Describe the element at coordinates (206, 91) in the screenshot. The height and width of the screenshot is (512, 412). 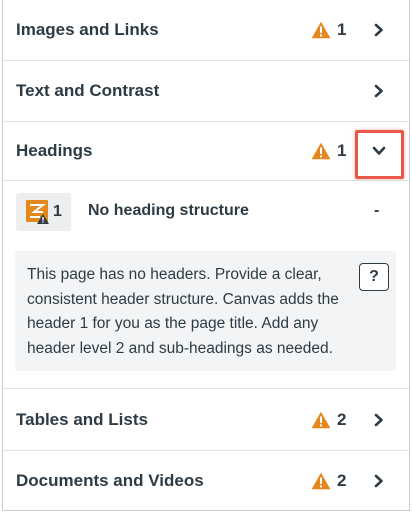
I see `section-text-and-contrast: Text and Contrast` at that location.